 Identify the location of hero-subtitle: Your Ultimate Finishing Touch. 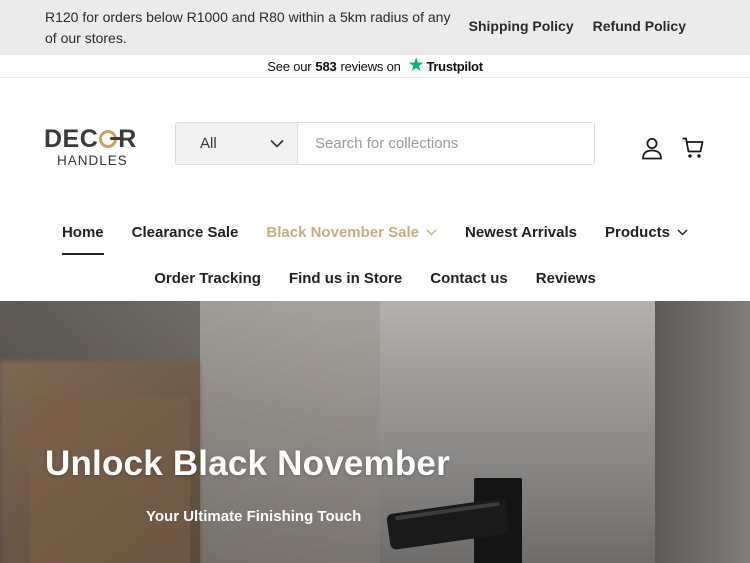
(254, 516).